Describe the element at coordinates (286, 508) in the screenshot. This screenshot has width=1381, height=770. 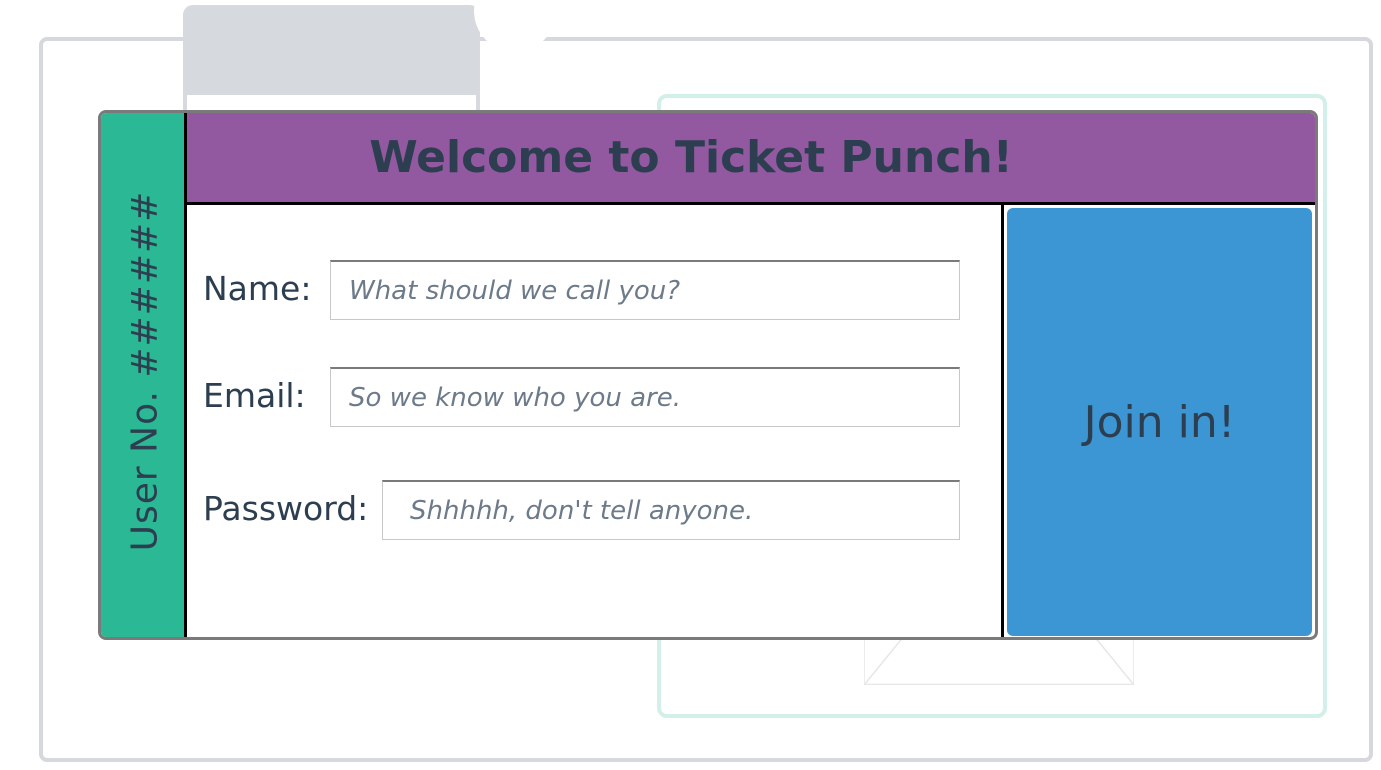
I see `password-label: Password:` at that location.